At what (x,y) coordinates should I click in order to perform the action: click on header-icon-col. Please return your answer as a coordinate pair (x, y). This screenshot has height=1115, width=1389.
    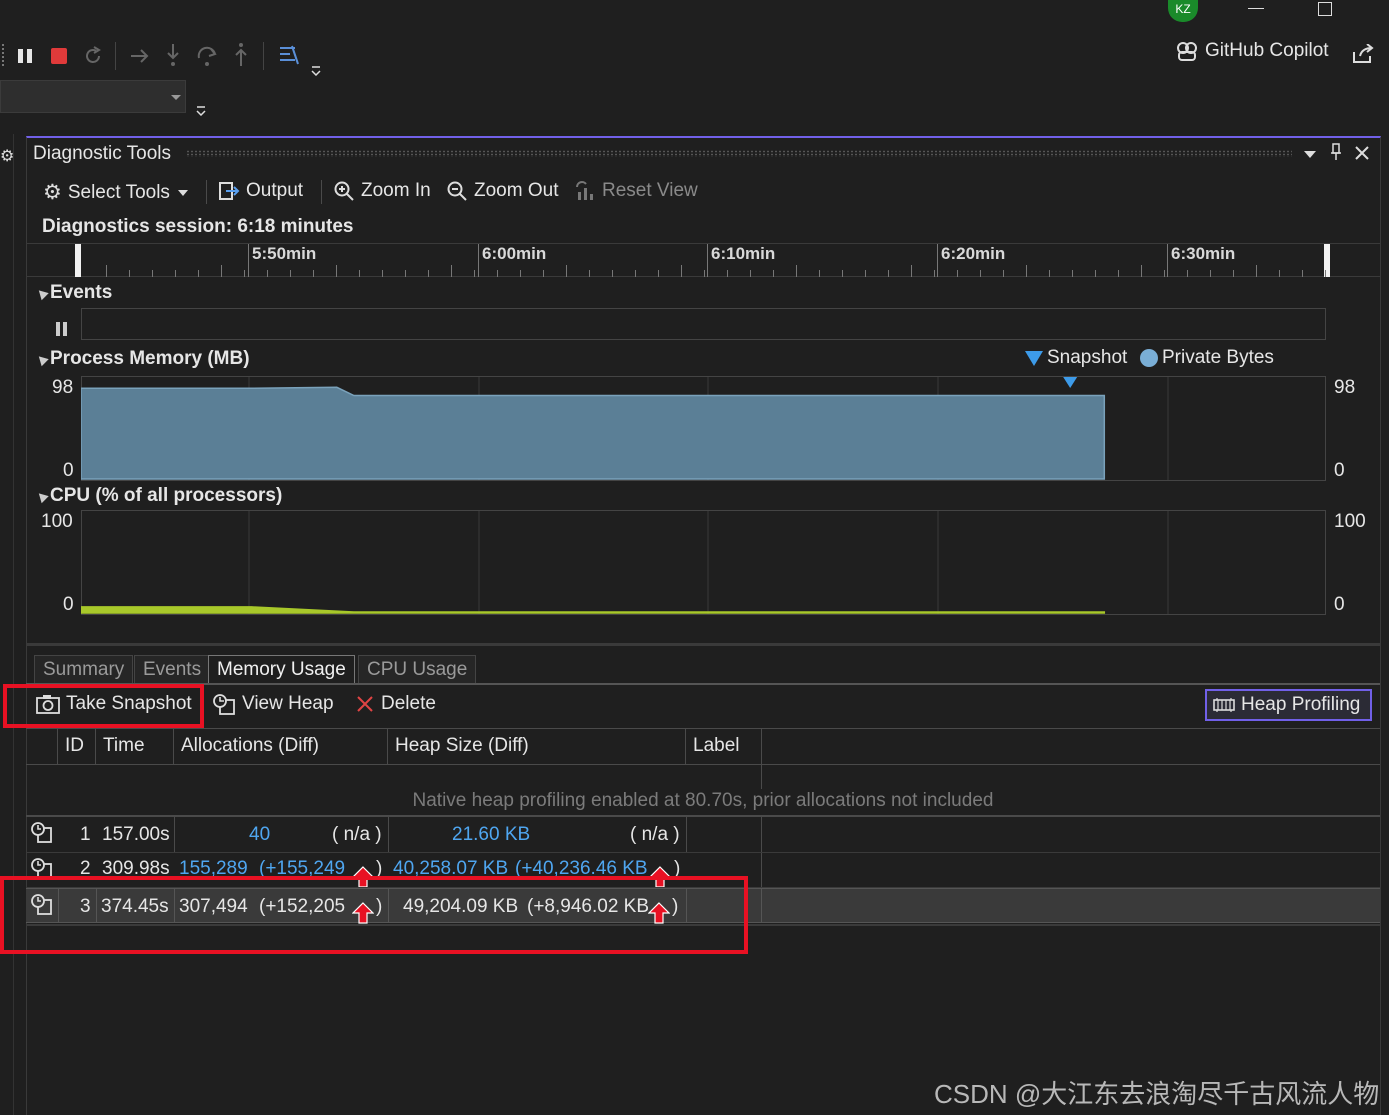
    Looking at the image, I should click on (42, 746).